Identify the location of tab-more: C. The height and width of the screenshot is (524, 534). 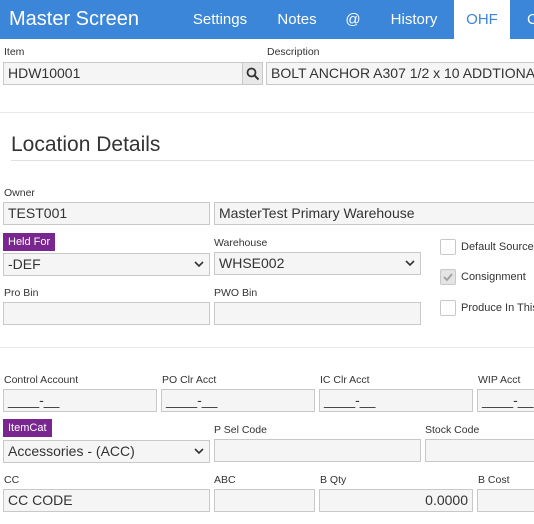
(525, 19).